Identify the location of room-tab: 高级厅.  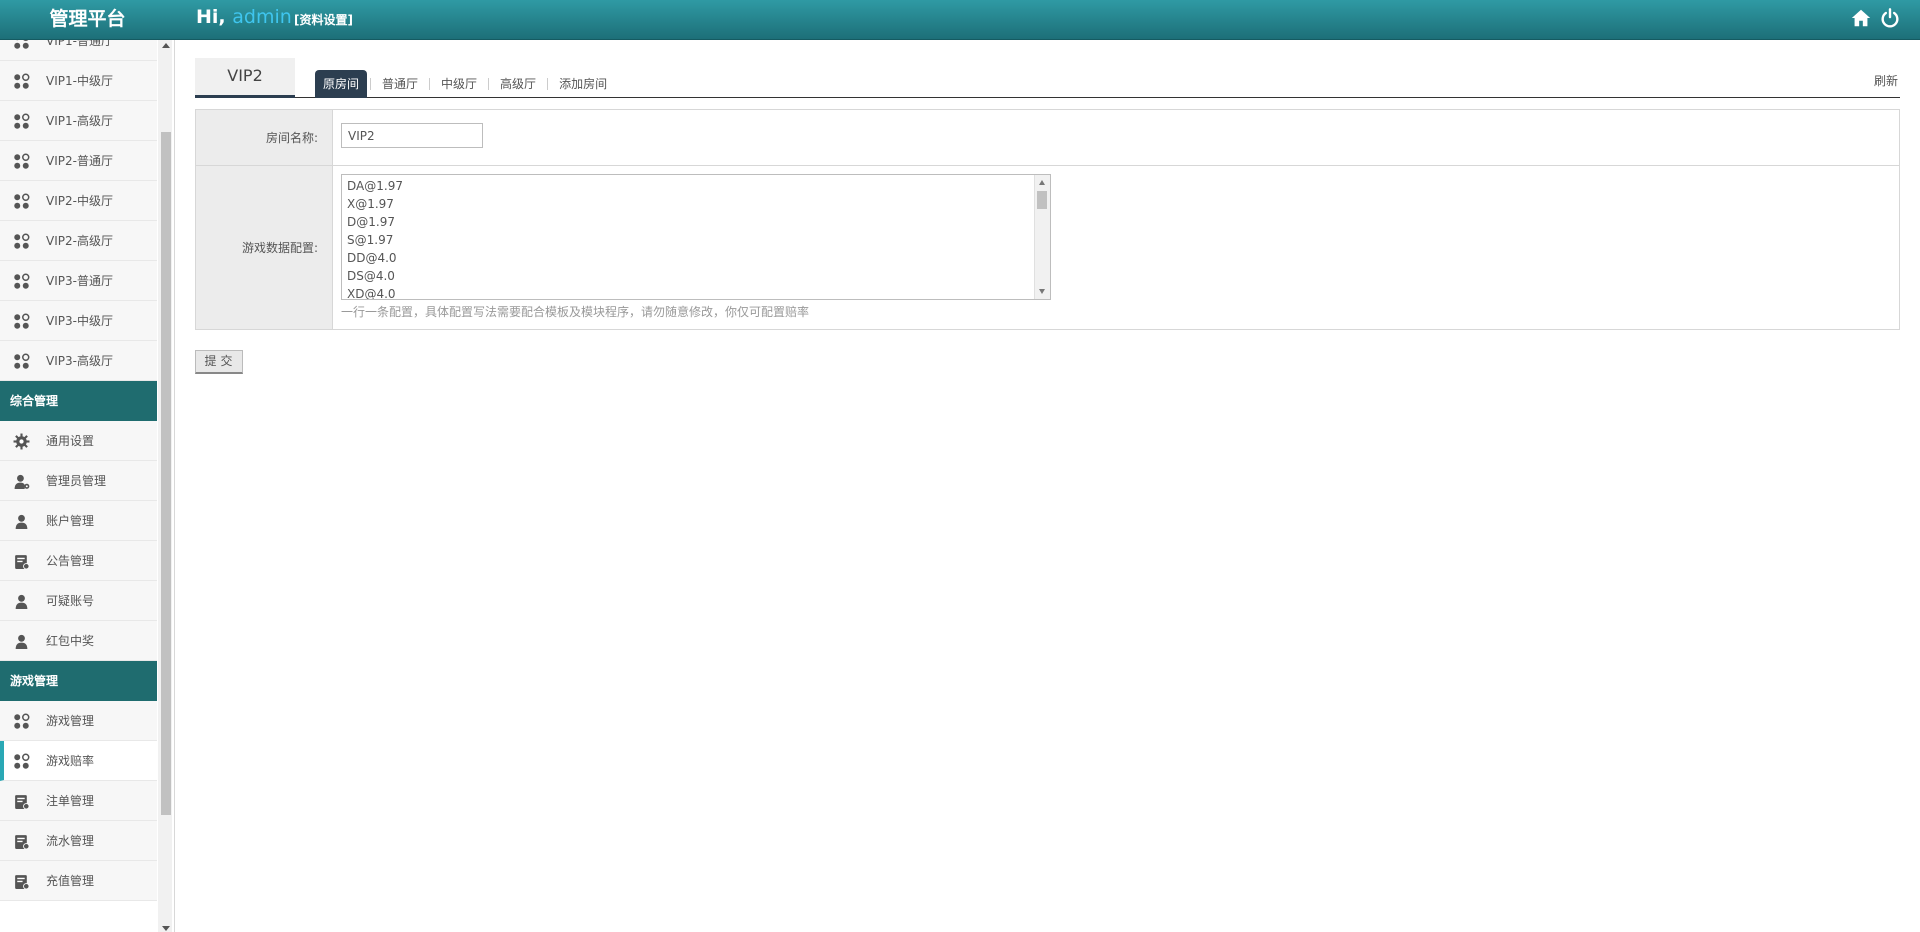
(518, 84).